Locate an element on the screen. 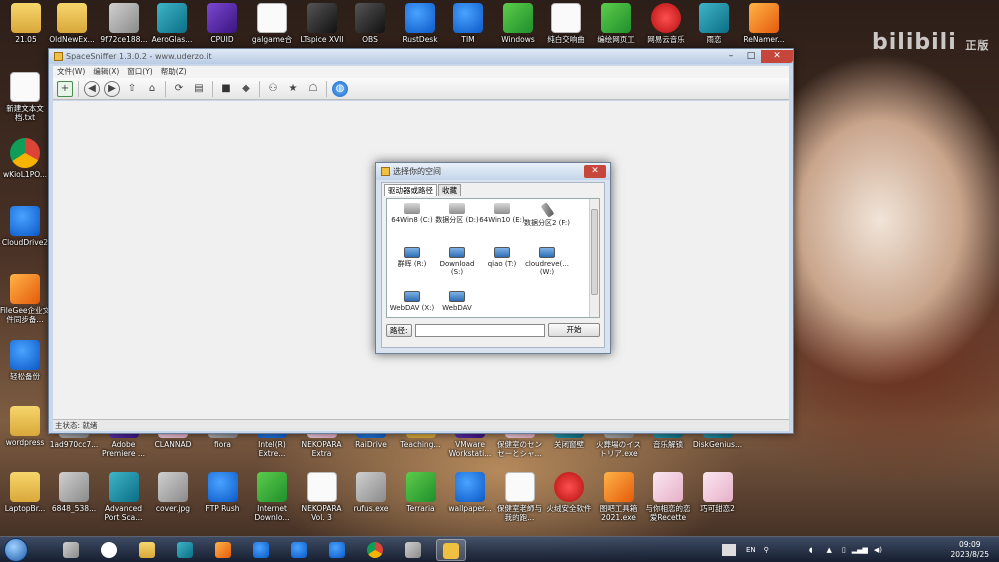 The width and height of the screenshot is (999, 562). desktop-icon: CPUID is located at coordinates (222, 23).